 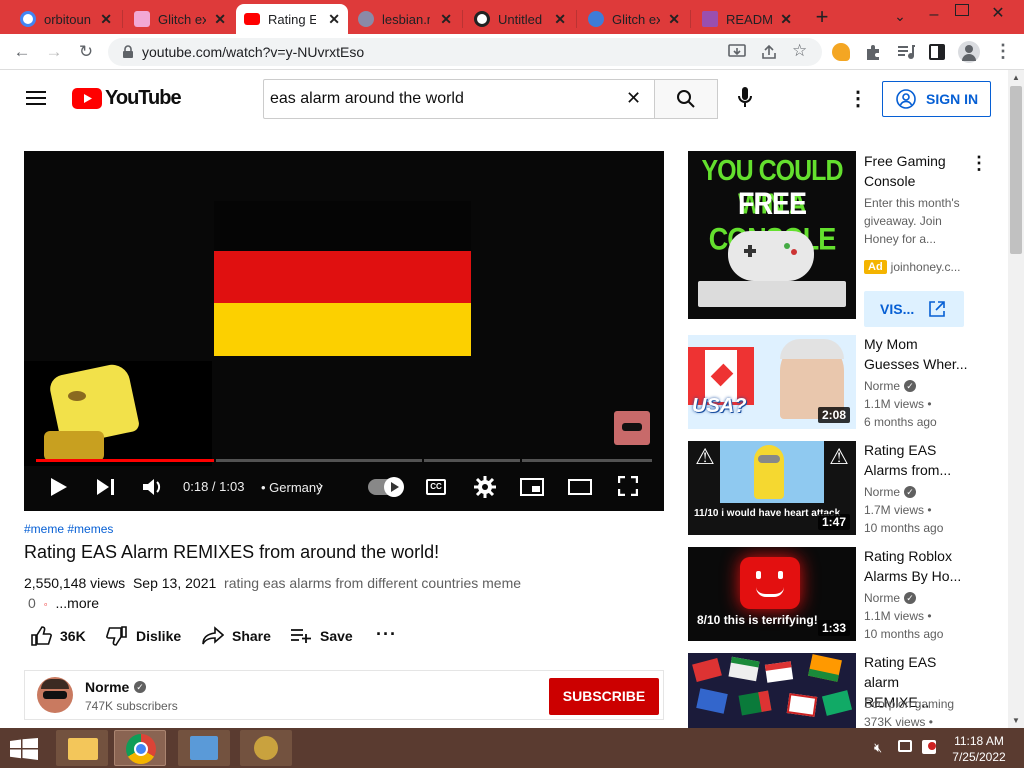 I want to click on users-icon, so click(x=266, y=748).